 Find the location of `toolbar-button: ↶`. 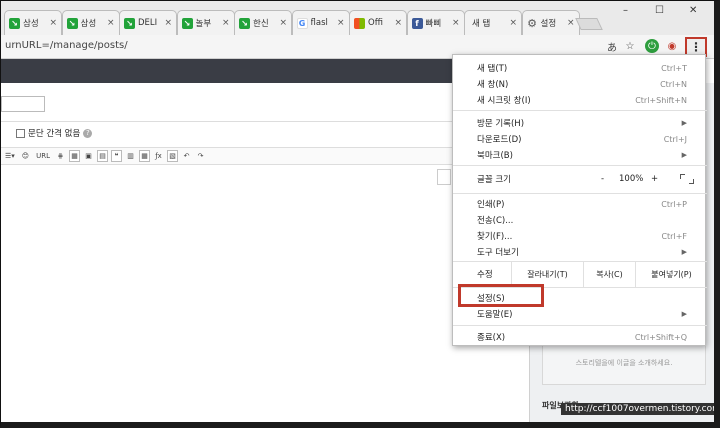

toolbar-button: ↶ is located at coordinates (186, 156).